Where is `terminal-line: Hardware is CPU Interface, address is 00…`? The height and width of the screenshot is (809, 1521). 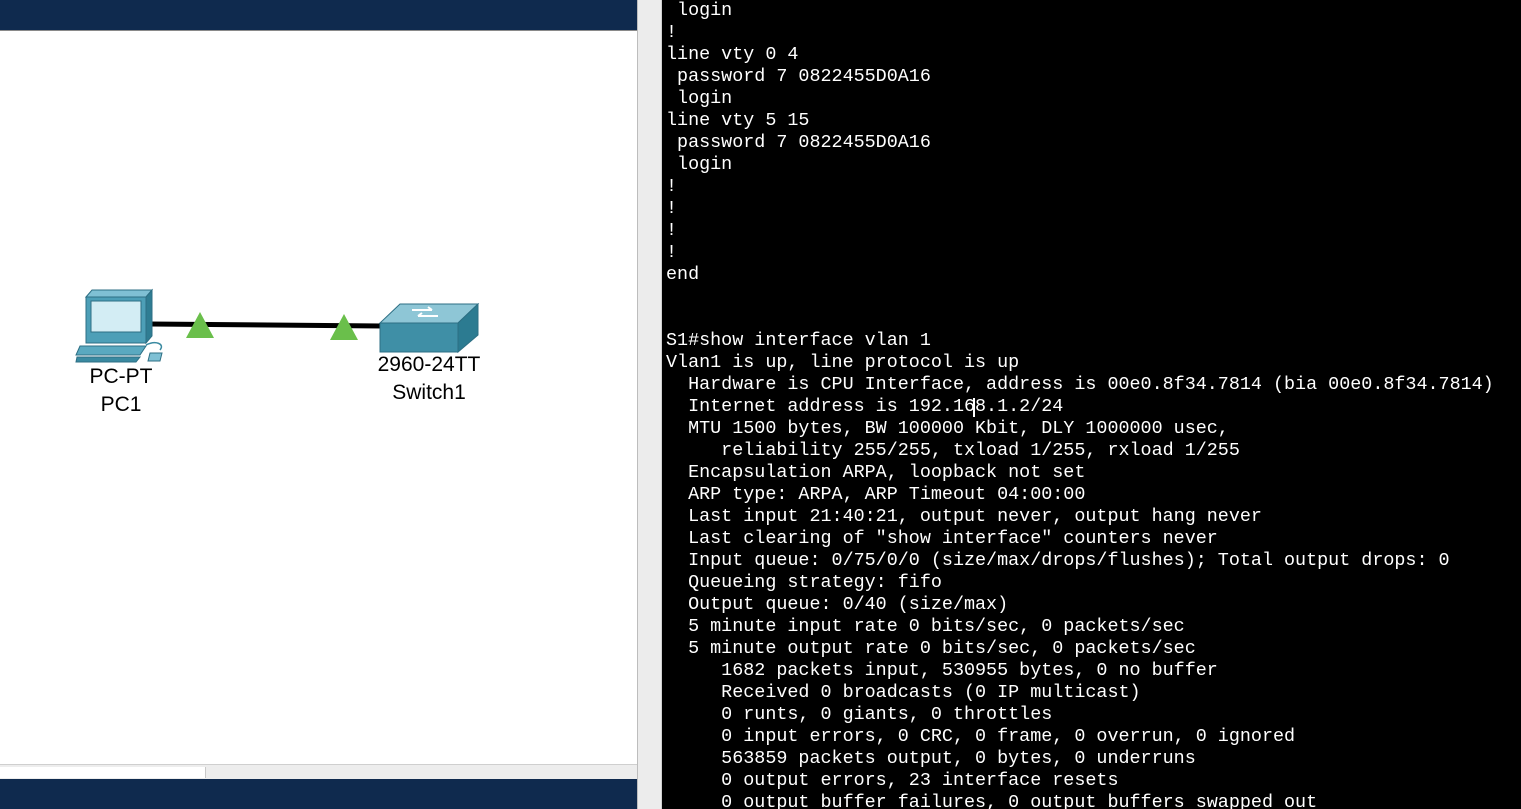
terminal-line: Hardware is CPU Interface, address is 00… is located at coordinates (1080, 384).